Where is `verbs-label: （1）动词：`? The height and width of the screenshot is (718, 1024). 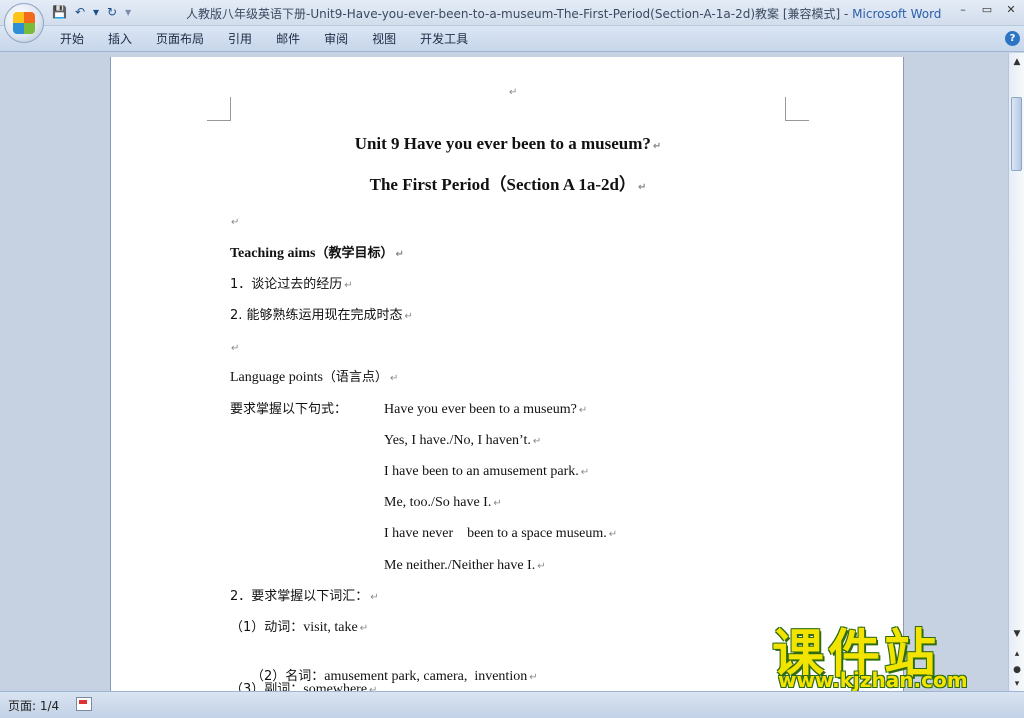
verbs-label: （1）动词： is located at coordinates (267, 627).